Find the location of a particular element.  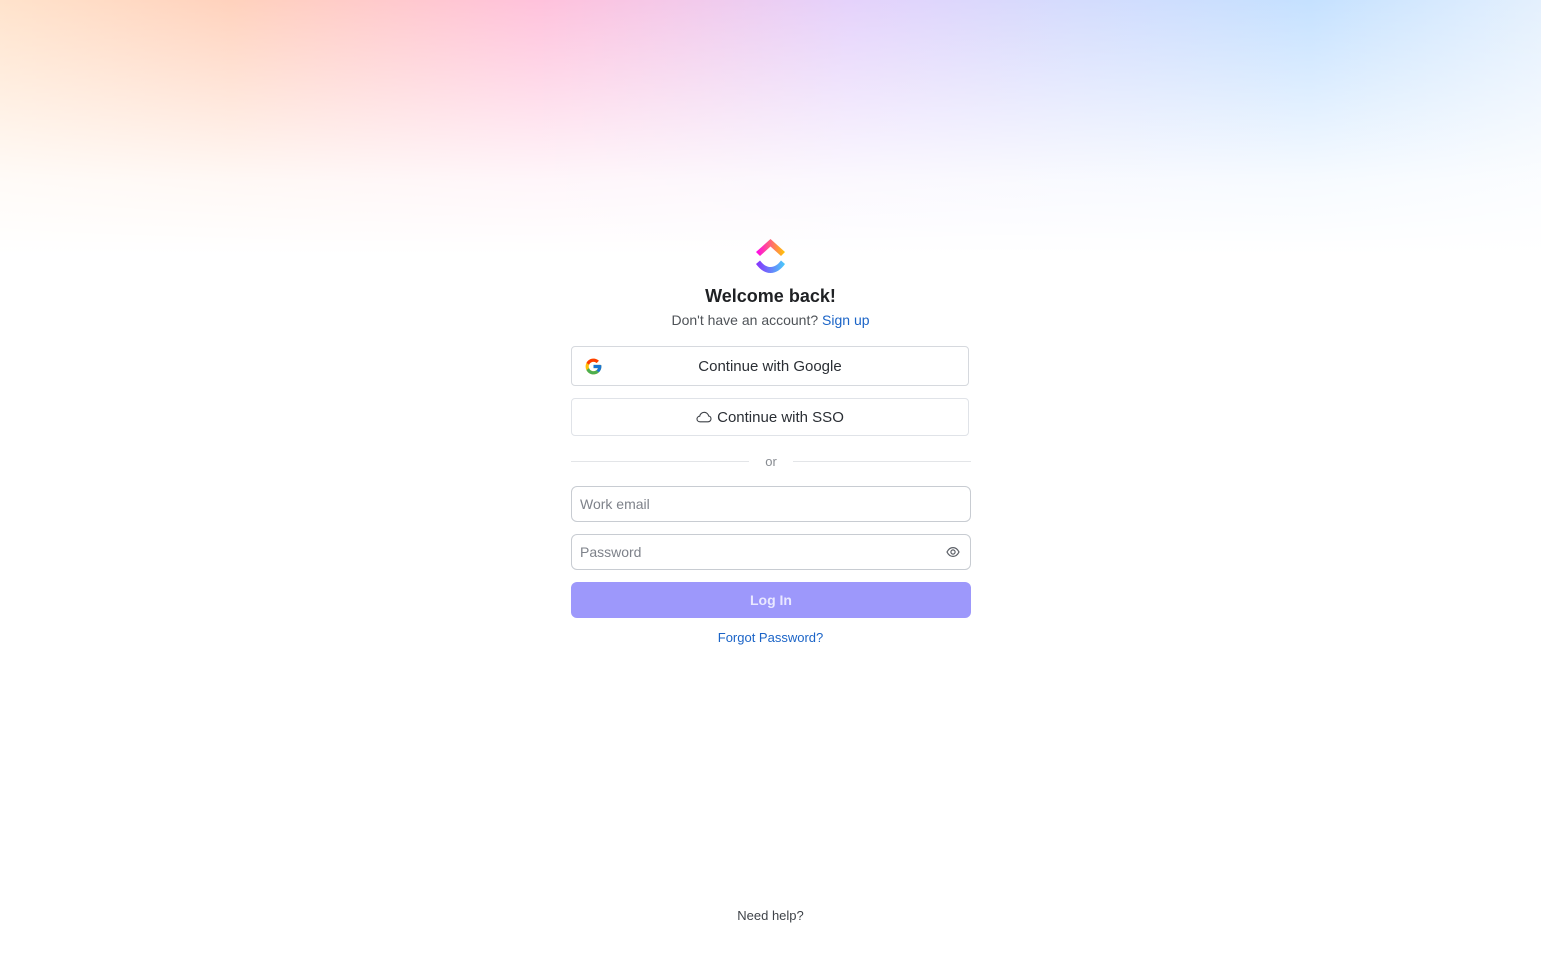

no-account-text: Don't have an account? is located at coordinates (745, 320).